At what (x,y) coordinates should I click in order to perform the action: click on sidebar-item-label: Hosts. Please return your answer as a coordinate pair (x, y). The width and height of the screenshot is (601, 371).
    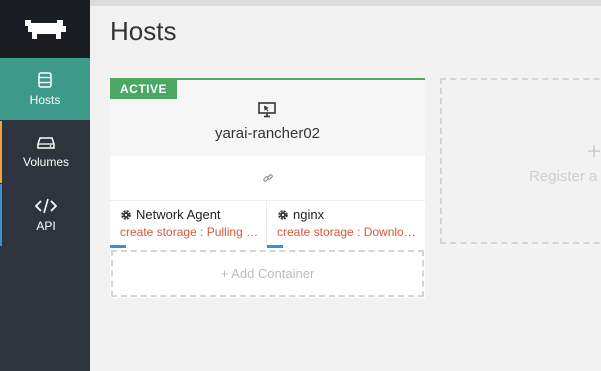
    Looking at the image, I should click on (45, 99).